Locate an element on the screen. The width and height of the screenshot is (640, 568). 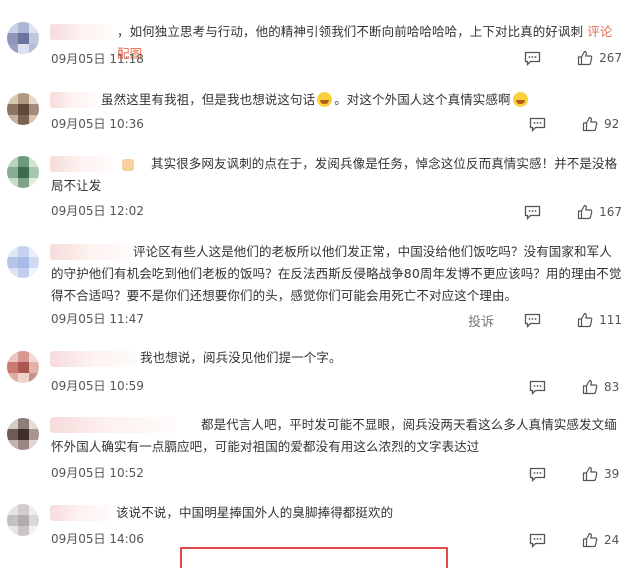
comment-time: 09月05日 12:02 is located at coordinates (97, 211).